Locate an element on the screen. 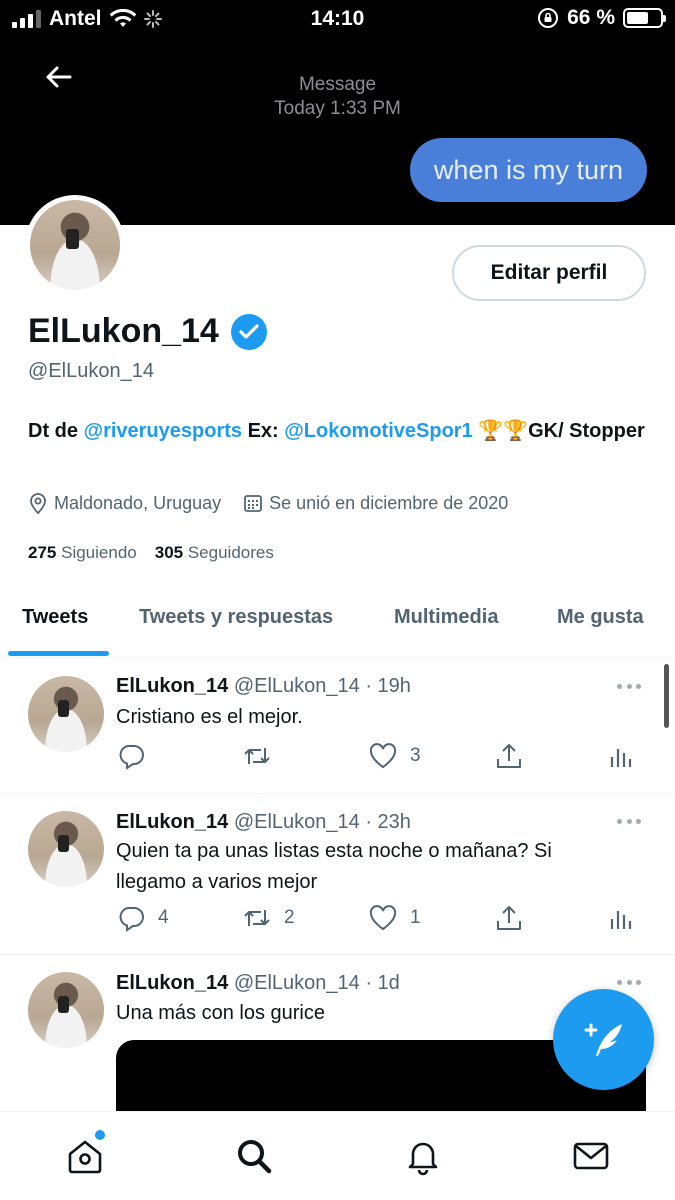  tweet-handle-time: @ElLukon_14 · 1d is located at coordinates (316, 983).